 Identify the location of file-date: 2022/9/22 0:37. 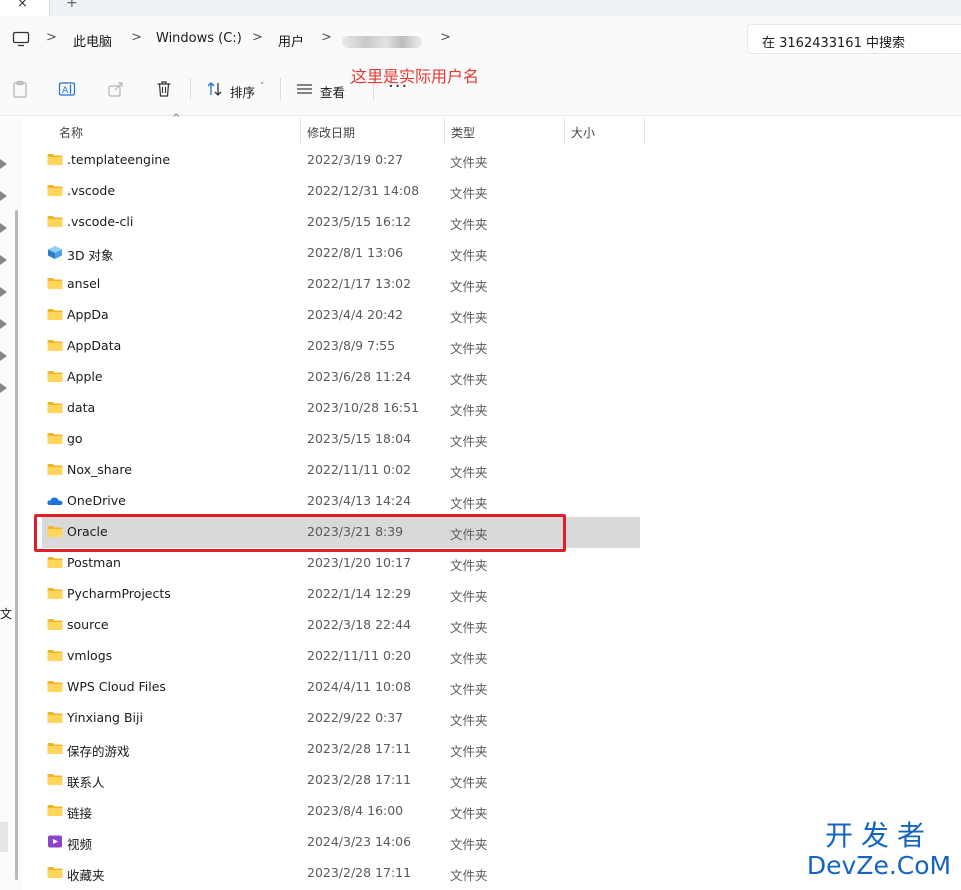
(355, 717).